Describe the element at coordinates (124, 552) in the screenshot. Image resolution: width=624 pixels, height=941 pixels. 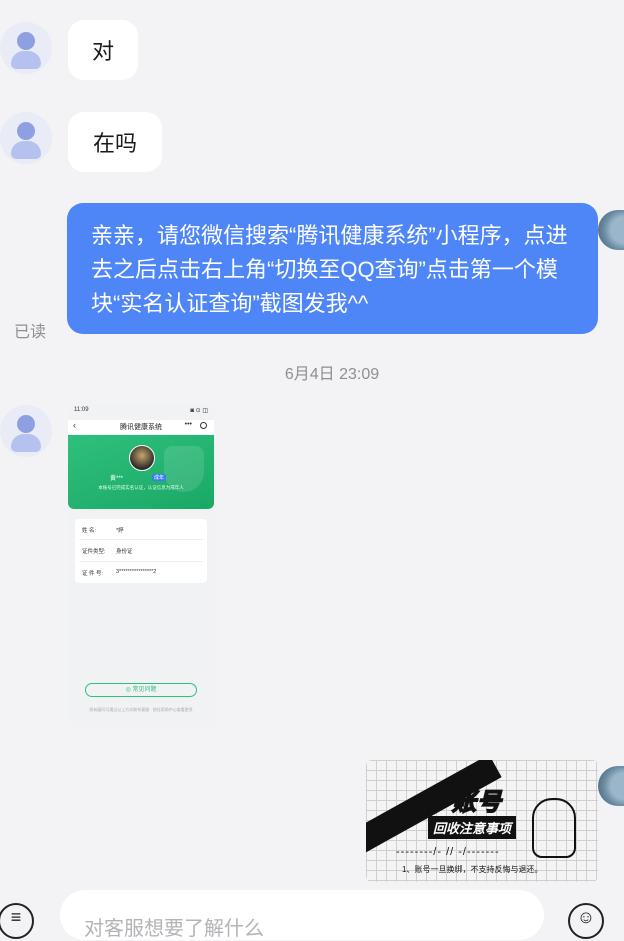
I see `thumb-info-value: 身份证` at that location.